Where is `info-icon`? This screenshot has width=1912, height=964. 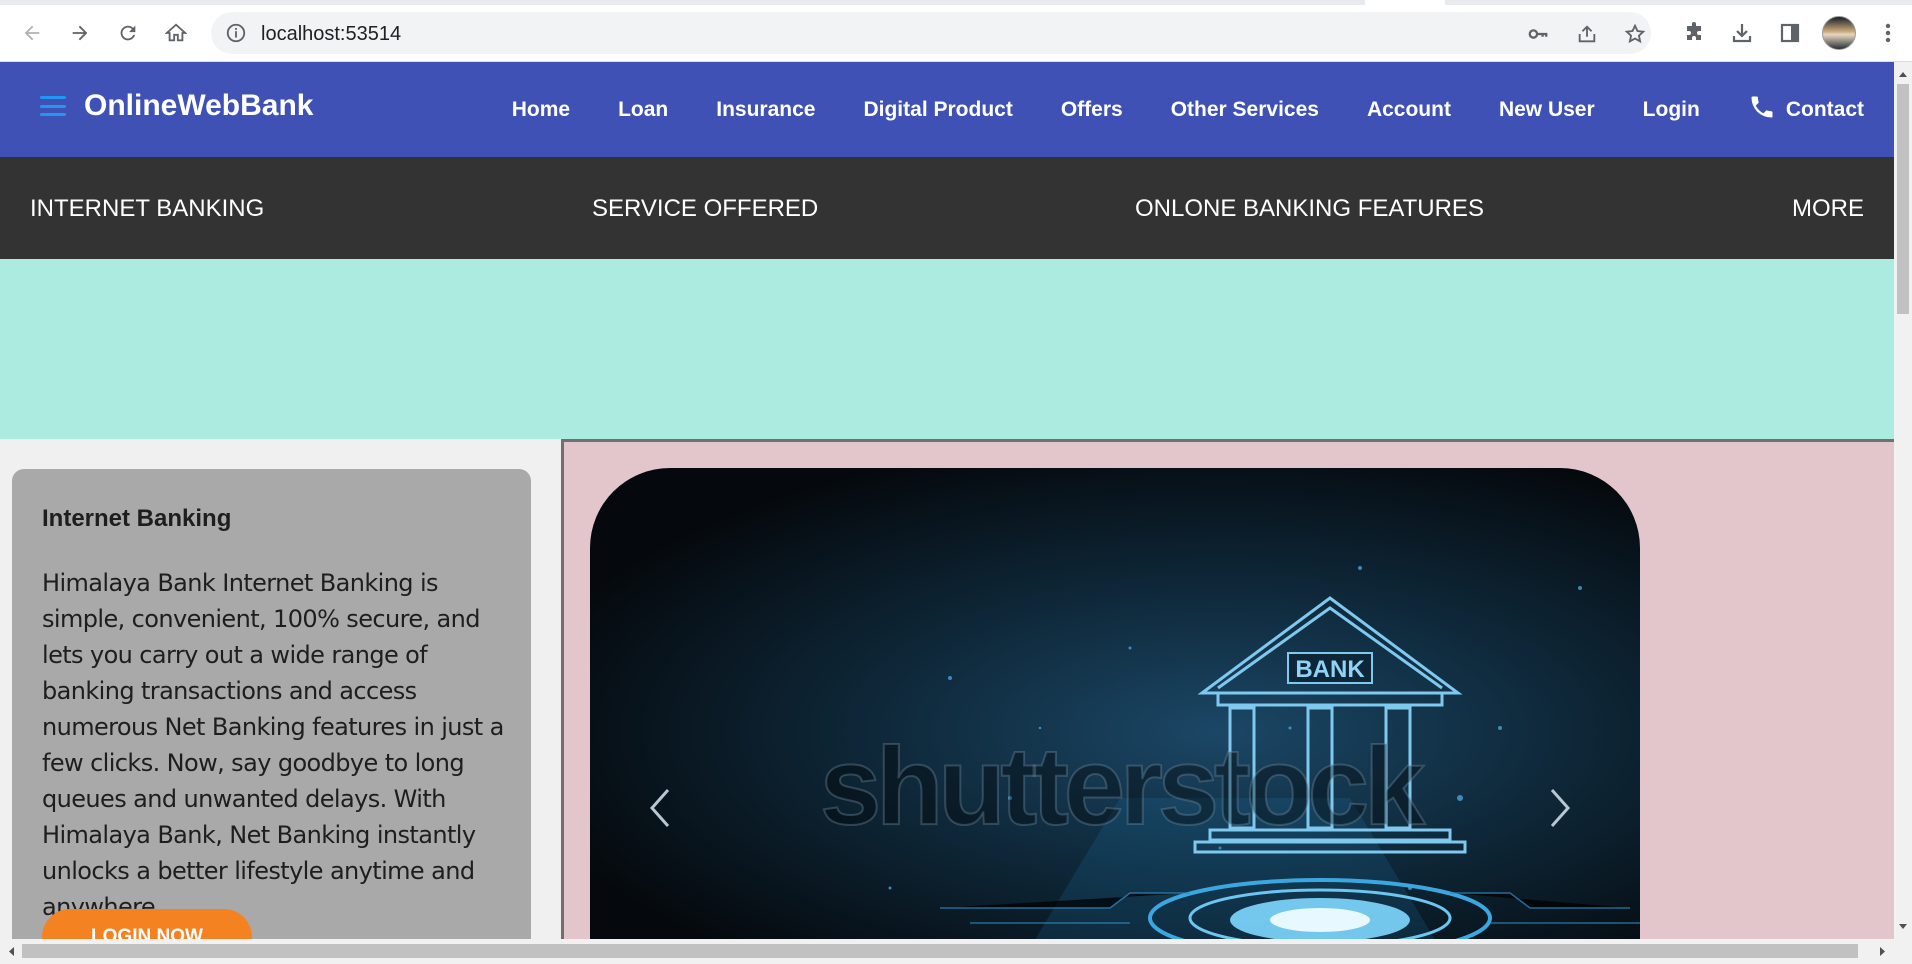 info-icon is located at coordinates (236, 35).